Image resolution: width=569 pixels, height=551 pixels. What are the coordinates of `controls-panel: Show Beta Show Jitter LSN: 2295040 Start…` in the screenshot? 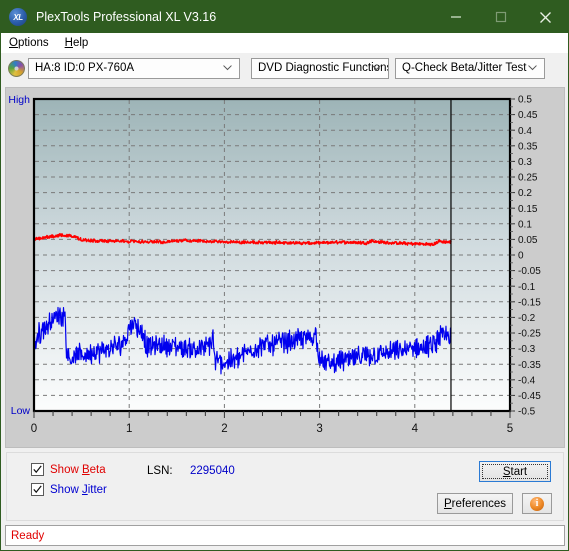 It's located at (285, 486).